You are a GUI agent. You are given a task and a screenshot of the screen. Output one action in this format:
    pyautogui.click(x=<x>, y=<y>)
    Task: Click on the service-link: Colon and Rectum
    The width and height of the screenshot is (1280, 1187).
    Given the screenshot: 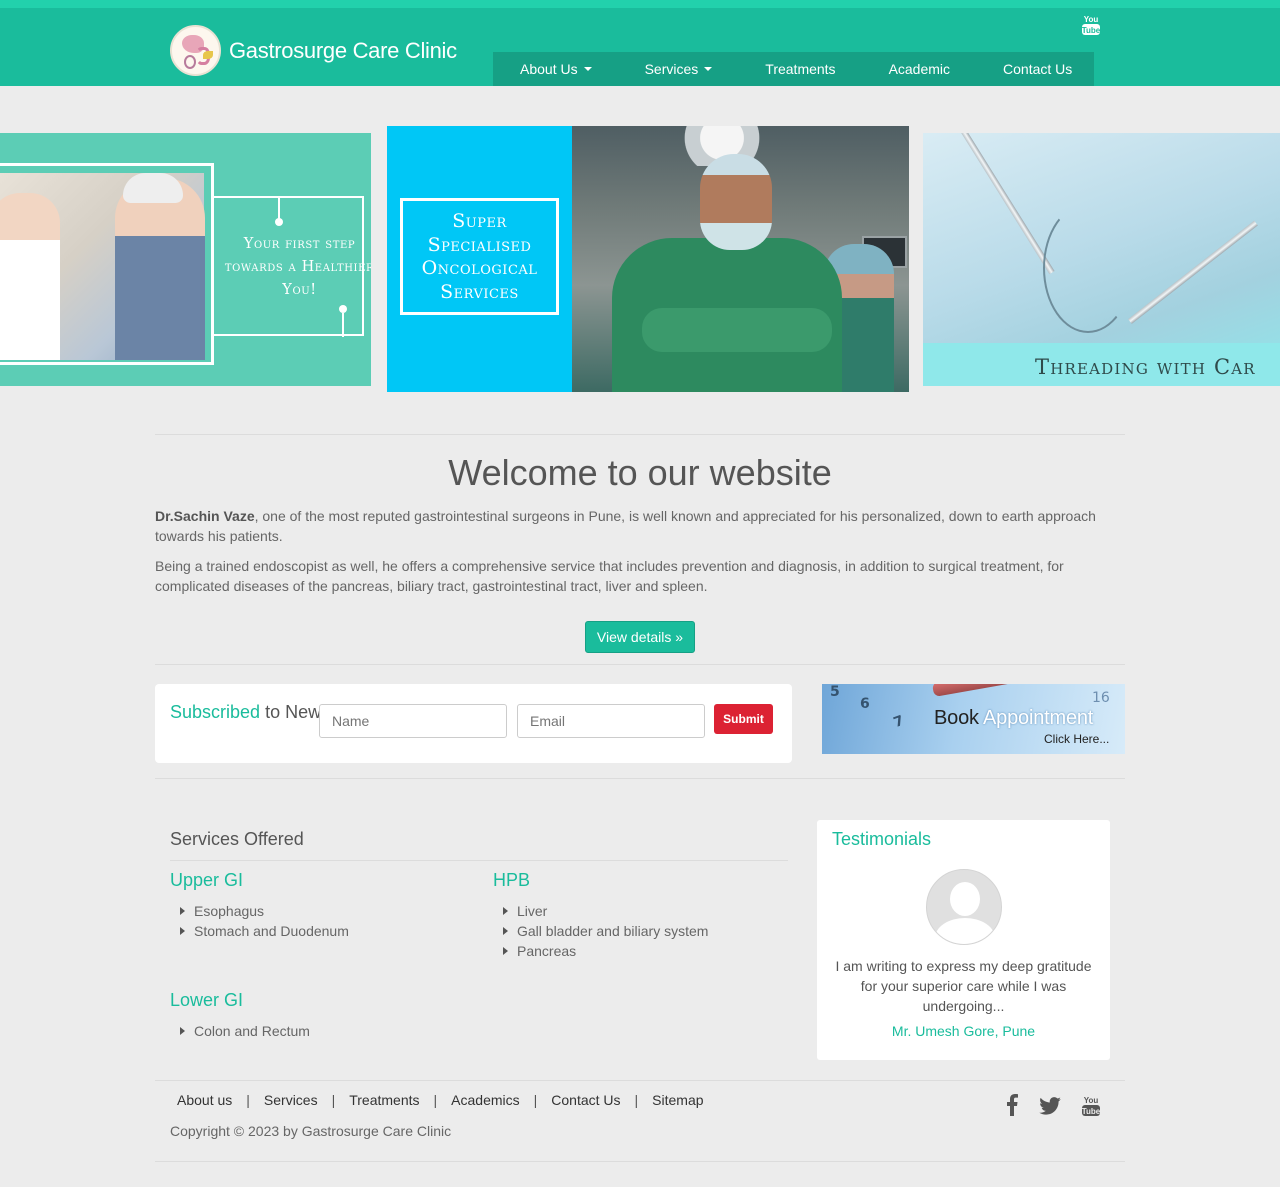 What is the action you would take?
    pyautogui.click(x=240, y=1031)
    